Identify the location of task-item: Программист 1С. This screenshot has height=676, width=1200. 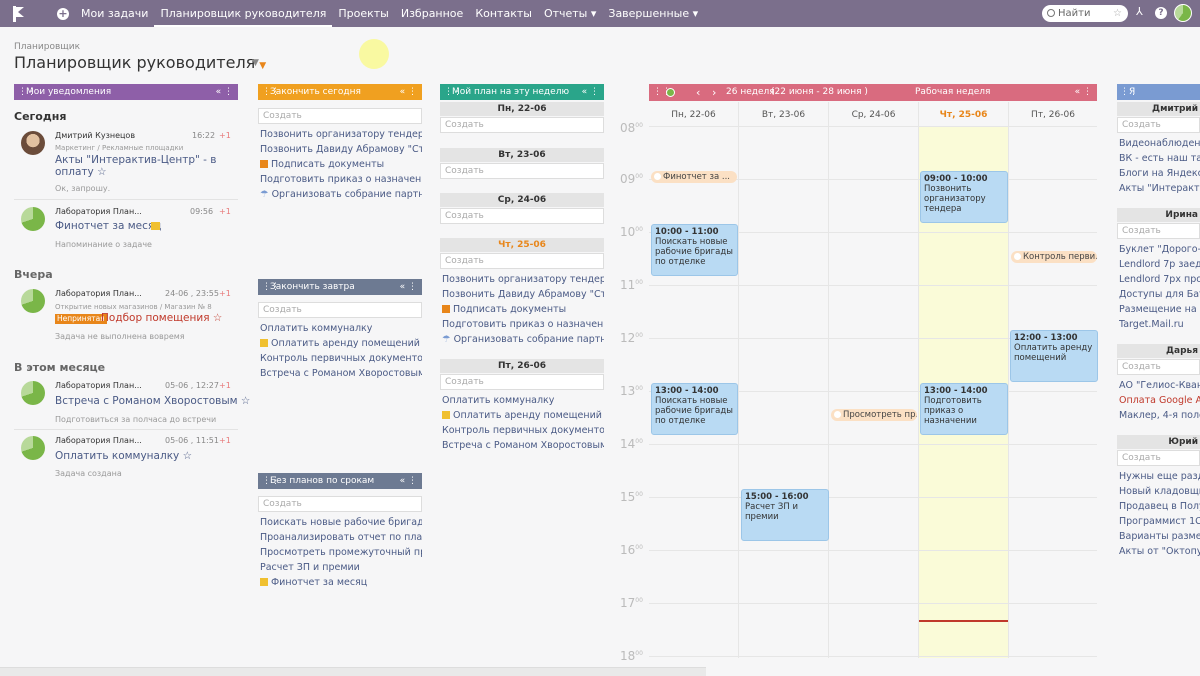
(1159, 521).